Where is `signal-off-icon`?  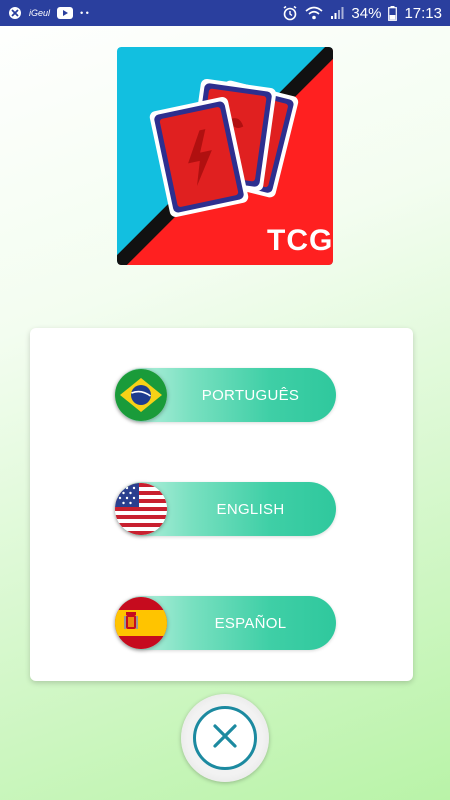
signal-off-icon is located at coordinates (15, 13).